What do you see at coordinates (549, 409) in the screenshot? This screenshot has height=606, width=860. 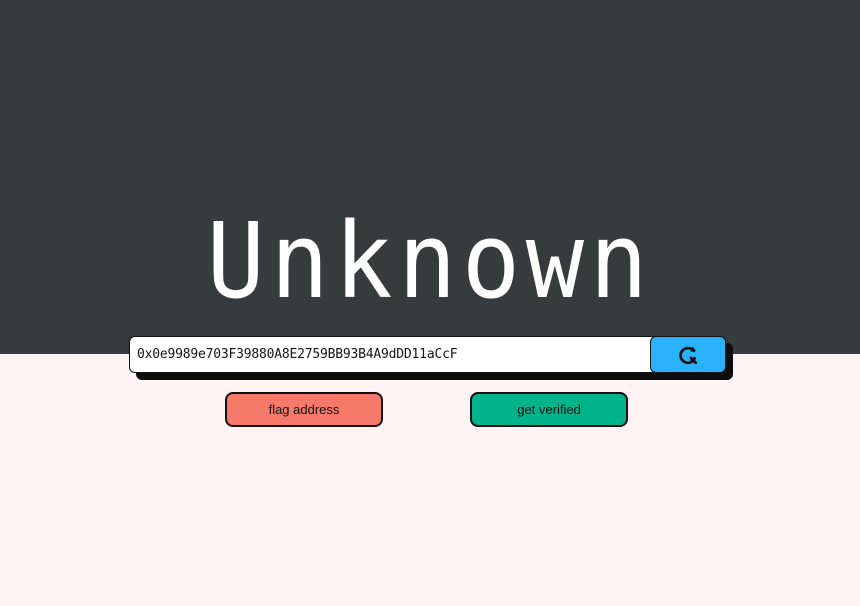 I see `get-verified-button: get verified` at bounding box center [549, 409].